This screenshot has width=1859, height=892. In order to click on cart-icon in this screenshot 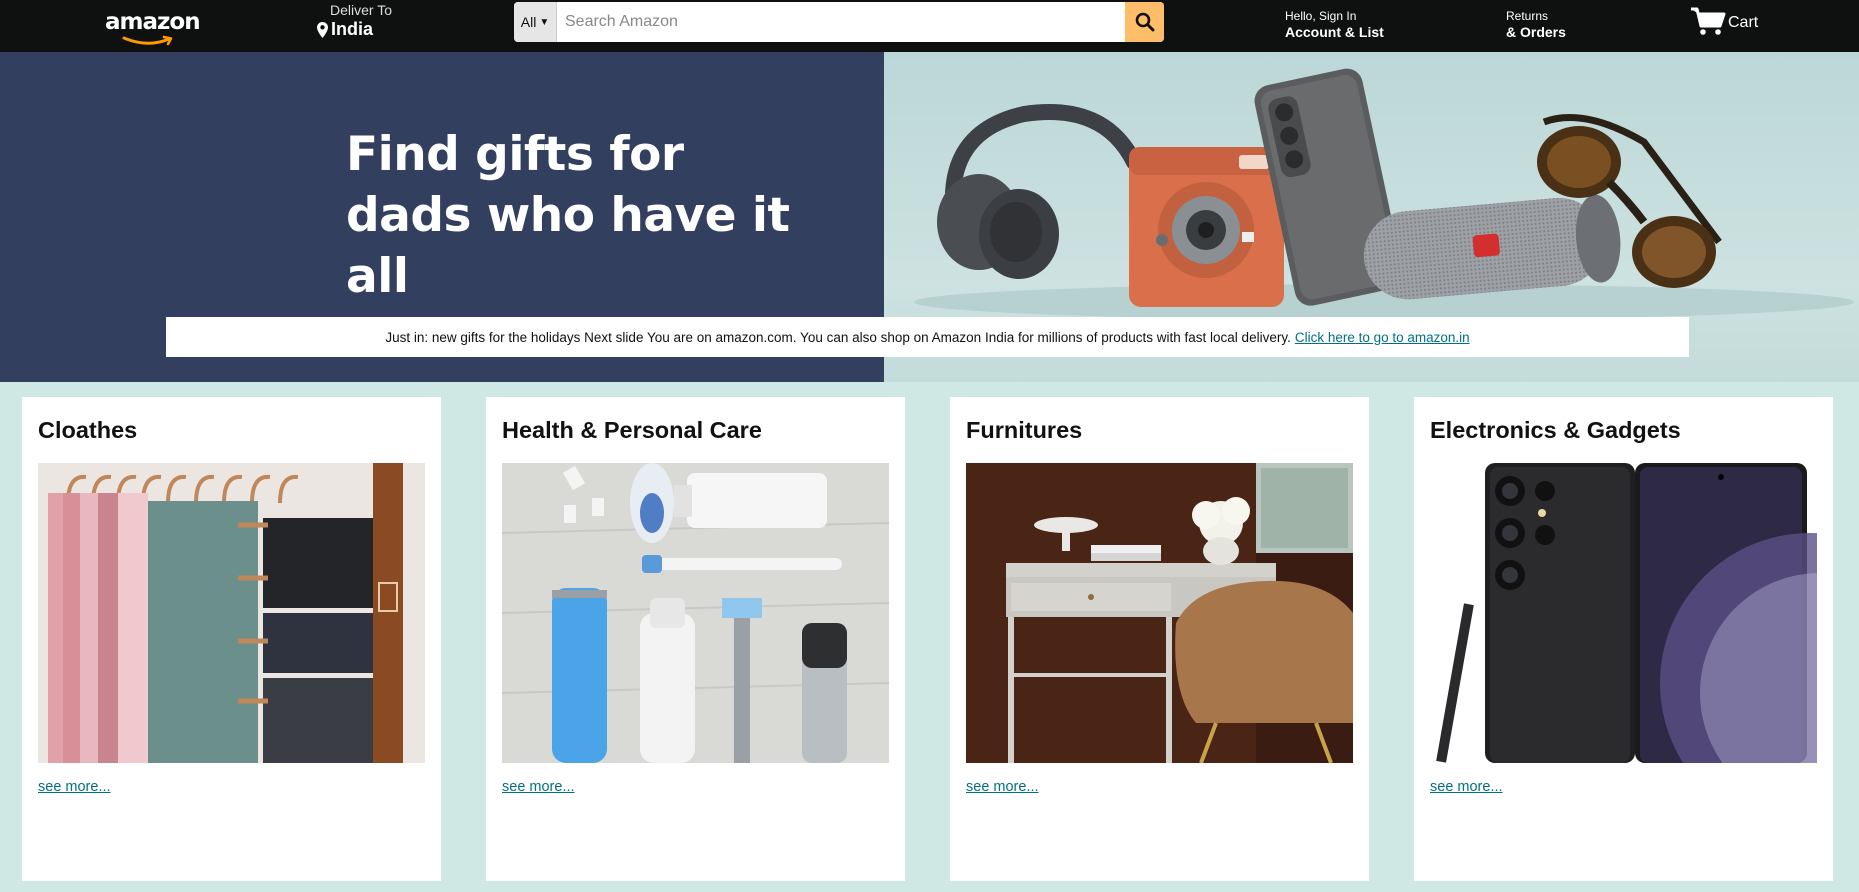, I will do `click(1708, 21)`.